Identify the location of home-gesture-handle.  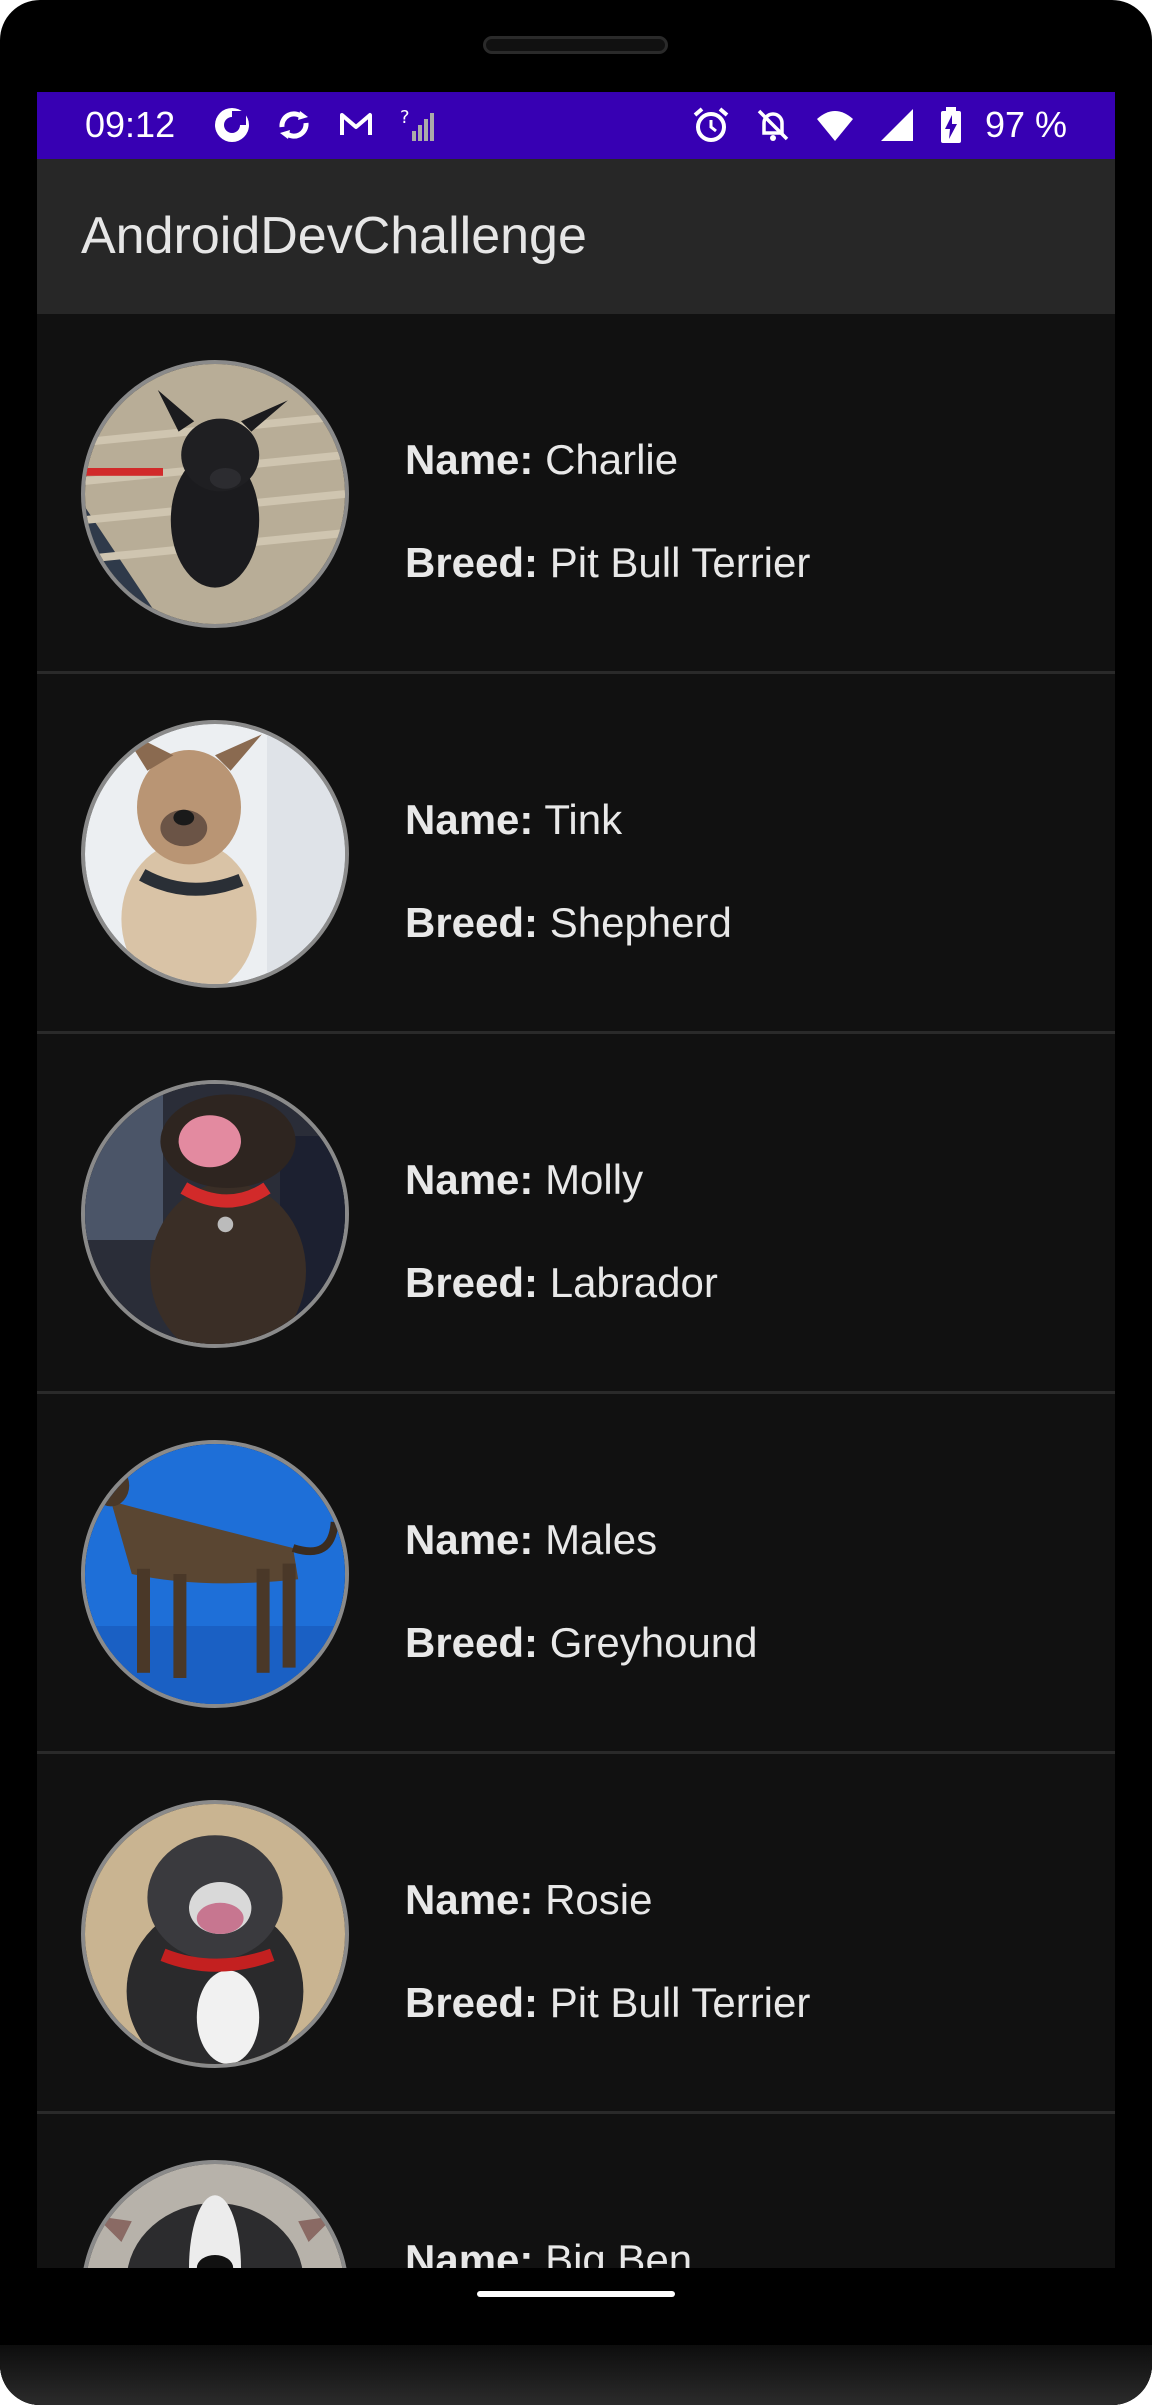
(576, 2294).